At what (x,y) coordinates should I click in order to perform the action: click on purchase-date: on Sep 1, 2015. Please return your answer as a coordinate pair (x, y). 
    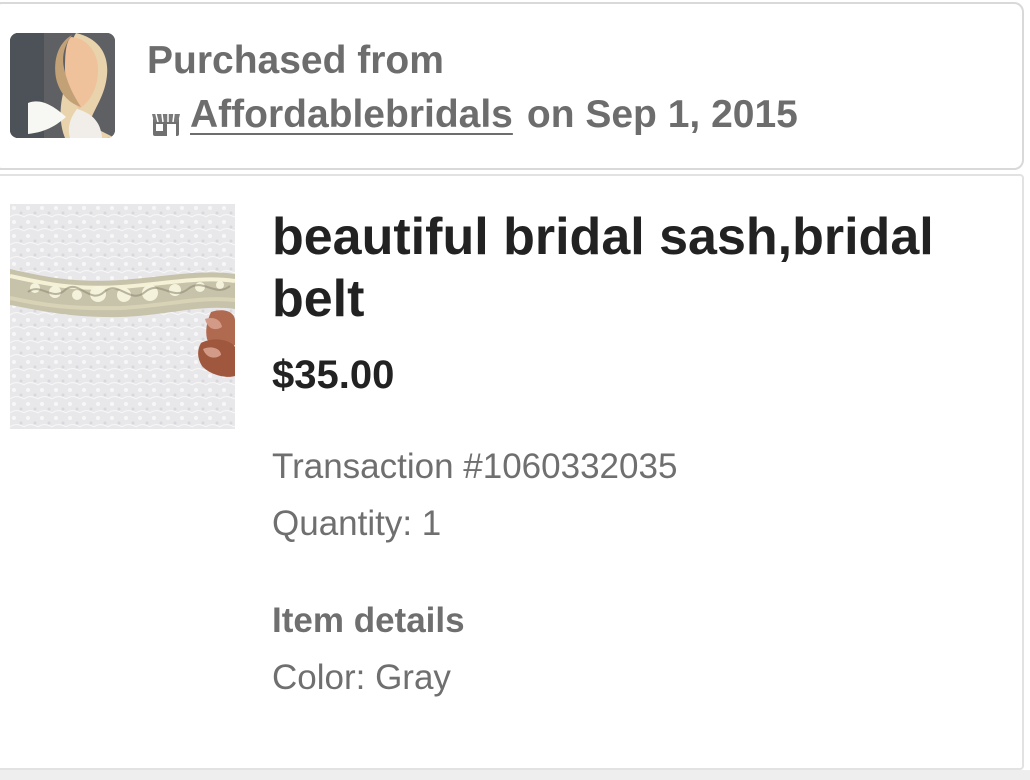
    Looking at the image, I should click on (662, 114).